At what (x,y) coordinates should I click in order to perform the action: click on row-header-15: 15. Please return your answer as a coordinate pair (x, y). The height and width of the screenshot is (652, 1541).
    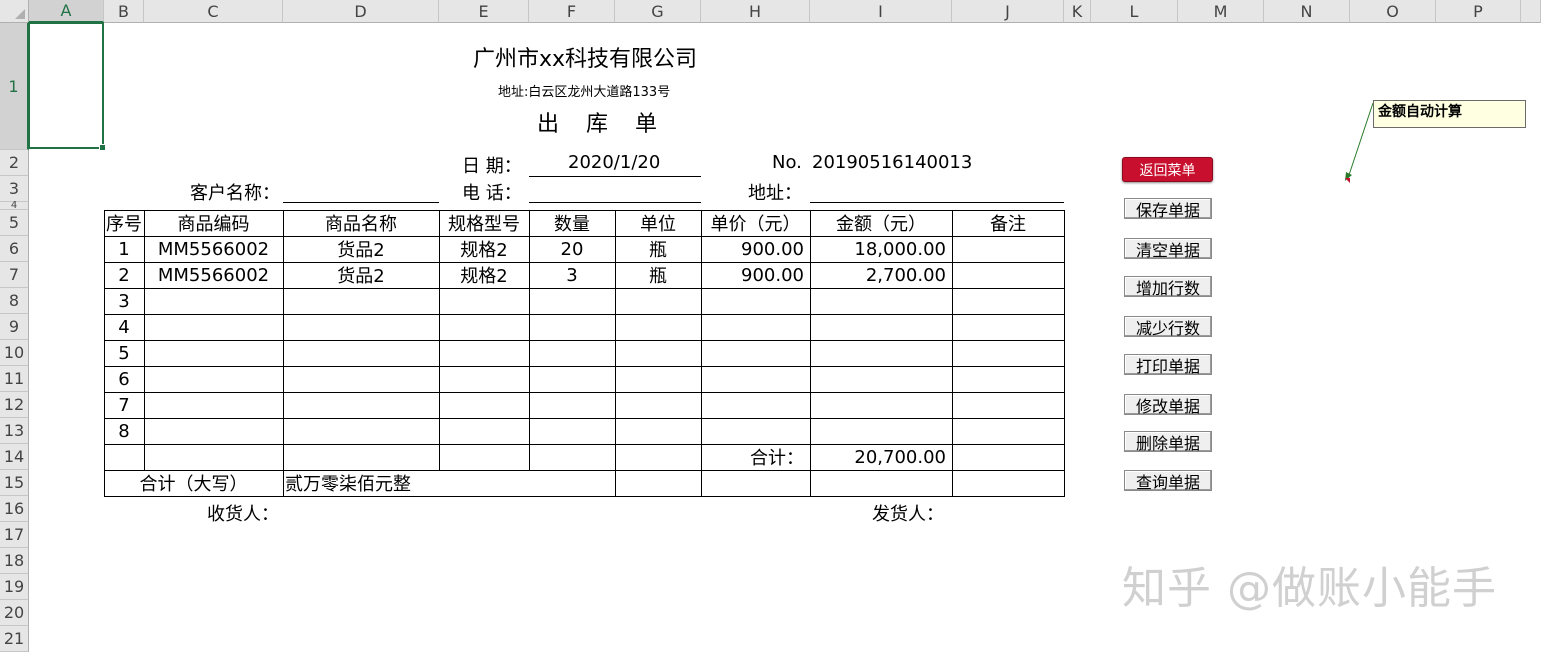
    Looking at the image, I should click on (14, 483).